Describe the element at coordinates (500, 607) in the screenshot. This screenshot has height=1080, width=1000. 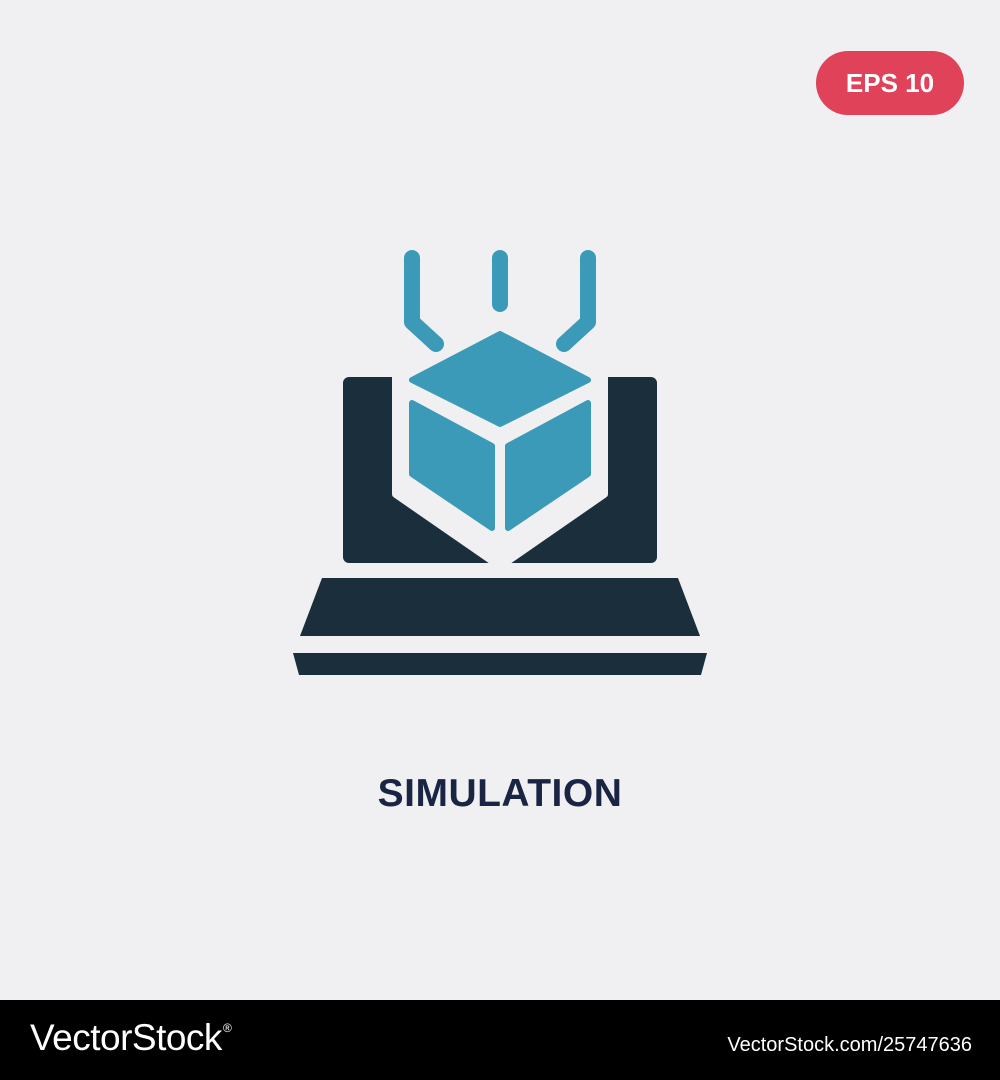
I see `laptop-base` at that location.